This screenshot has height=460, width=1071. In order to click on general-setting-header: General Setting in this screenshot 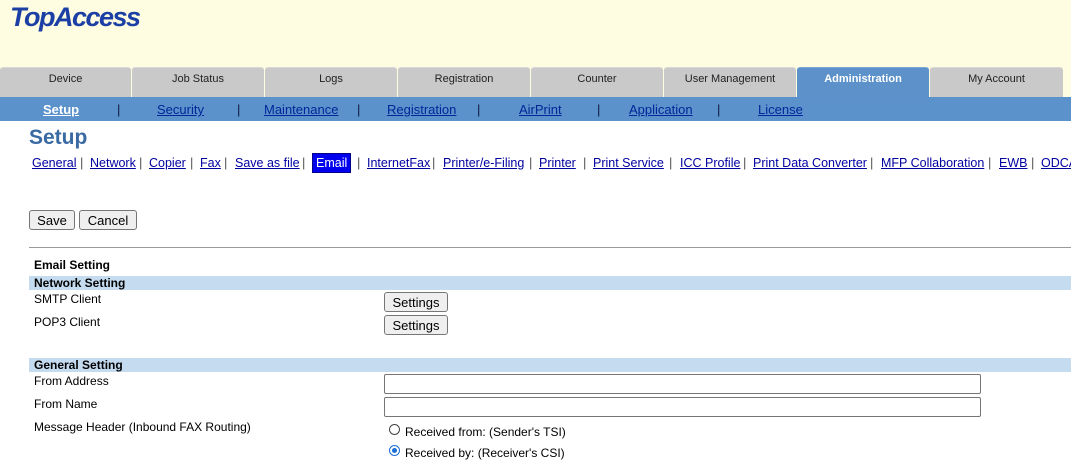, I will do `click(550, 365)`.